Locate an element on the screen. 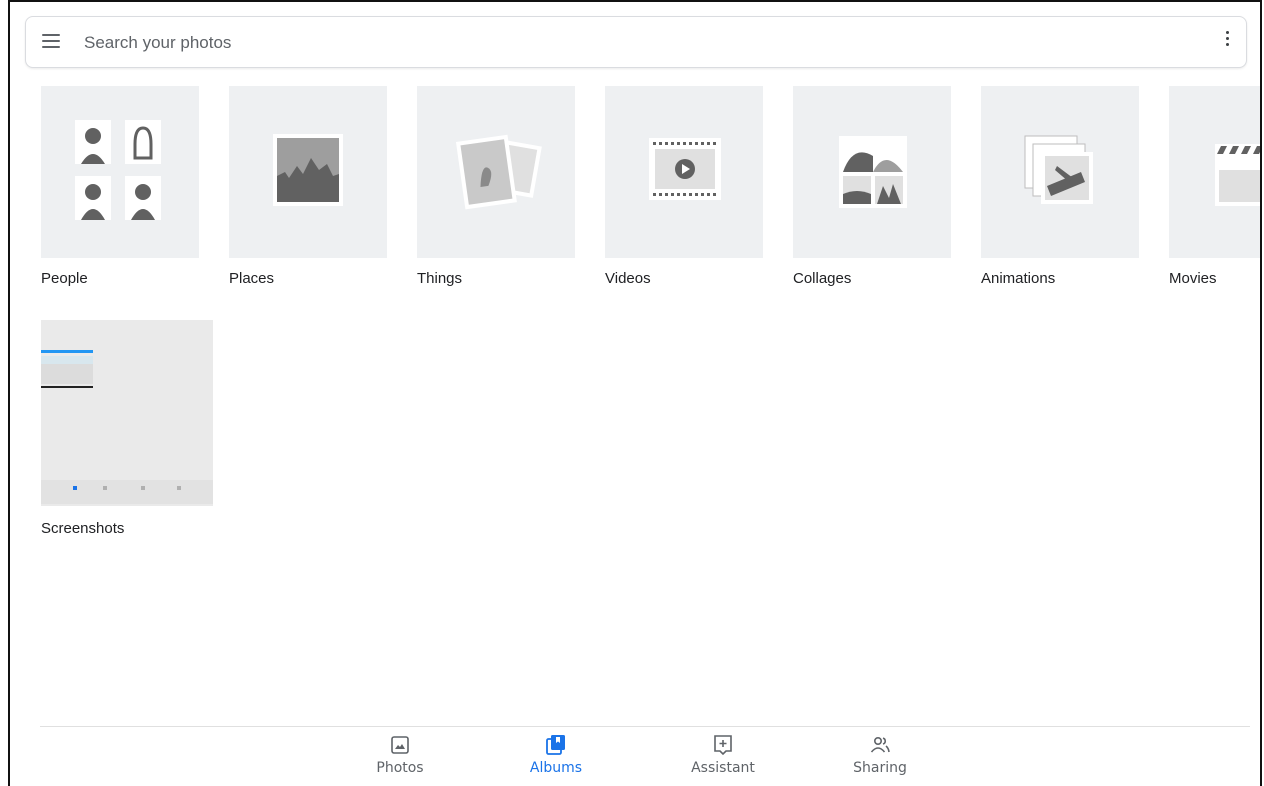 This screenshot has height=786, width=1264. photo-icon is located at coordinates (400, 745).